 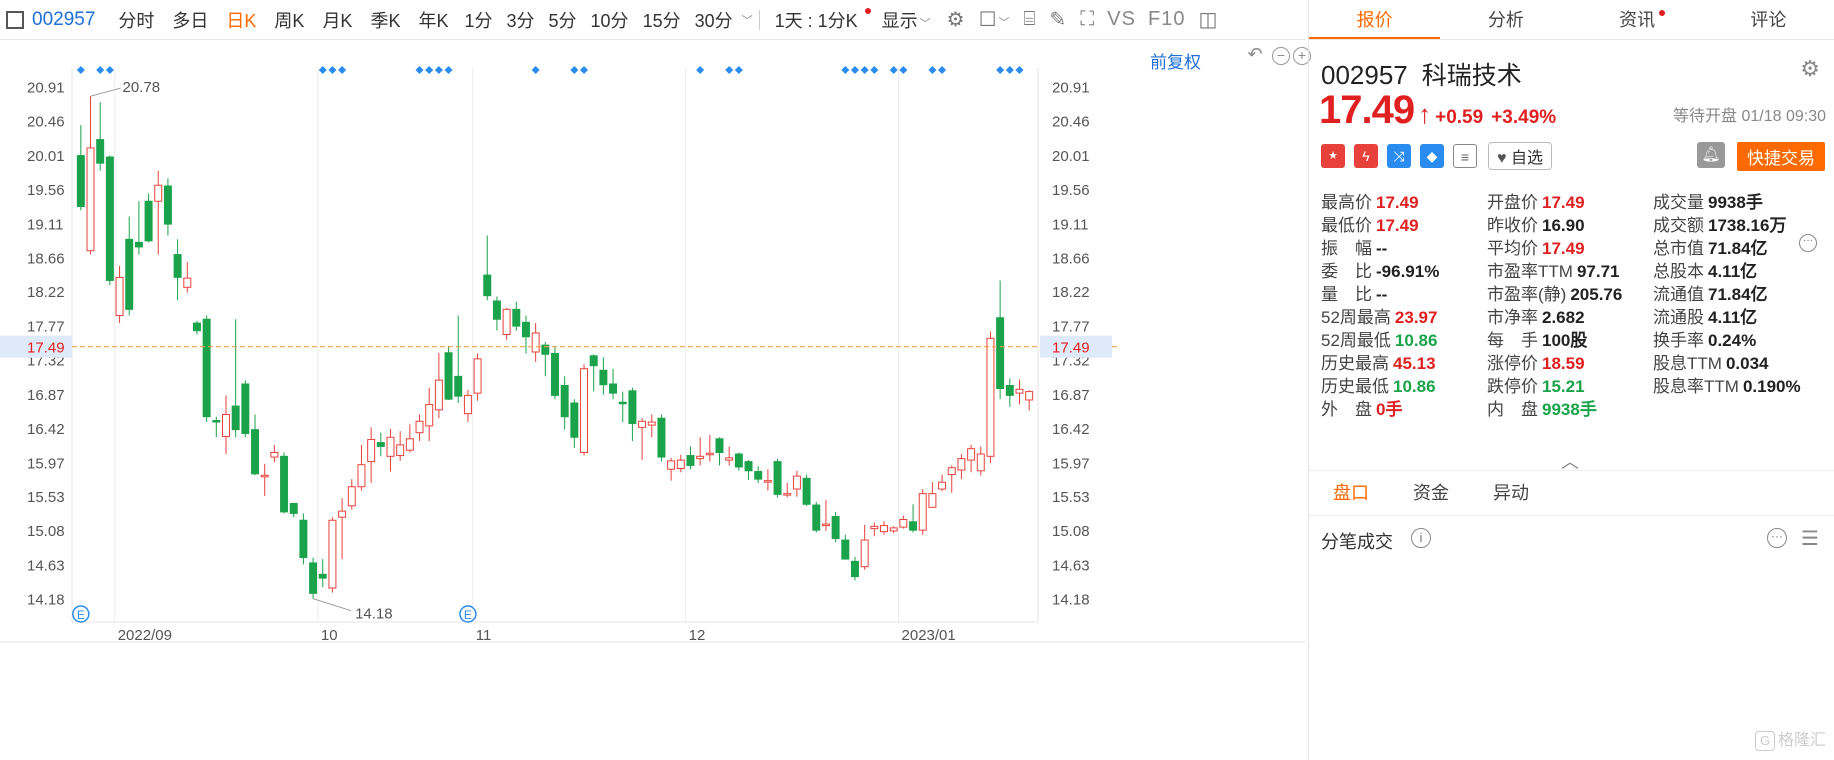 What do you see at coordinates (662, 20) in the screenshot?
I see `period-tab: 15分` at bounding box center [662, 20].